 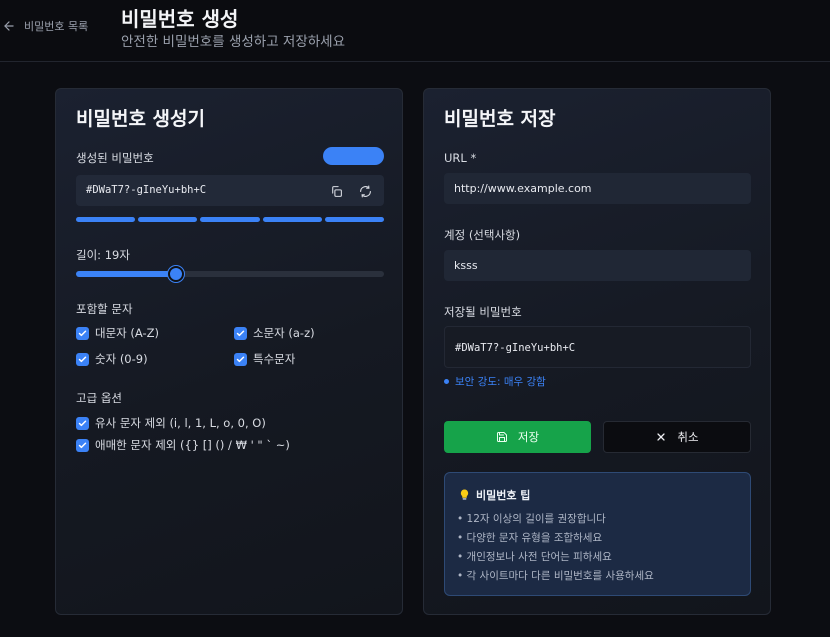 What do you see at coordinates (230, 274) in the screenshot?
I see `length-slider` at bounding box center [230, 274].